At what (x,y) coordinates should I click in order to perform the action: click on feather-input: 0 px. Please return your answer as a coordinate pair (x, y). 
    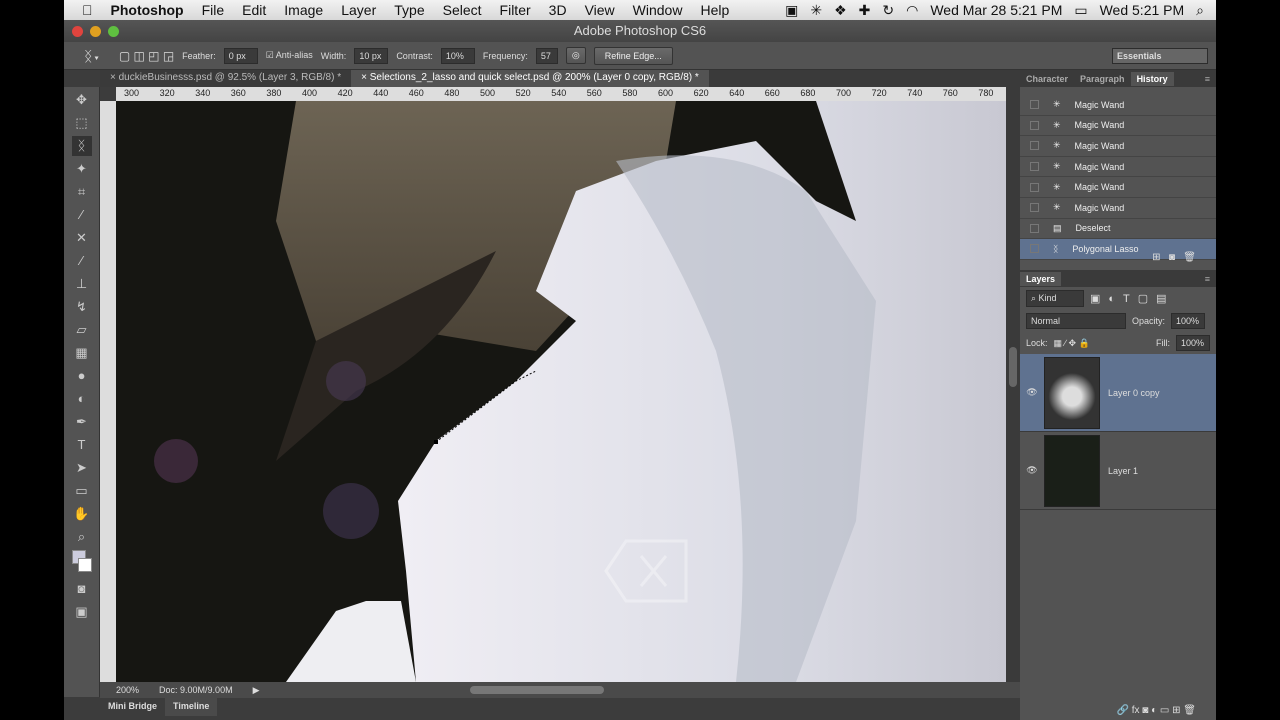
    Looking at the image, I should click on (240, 55).